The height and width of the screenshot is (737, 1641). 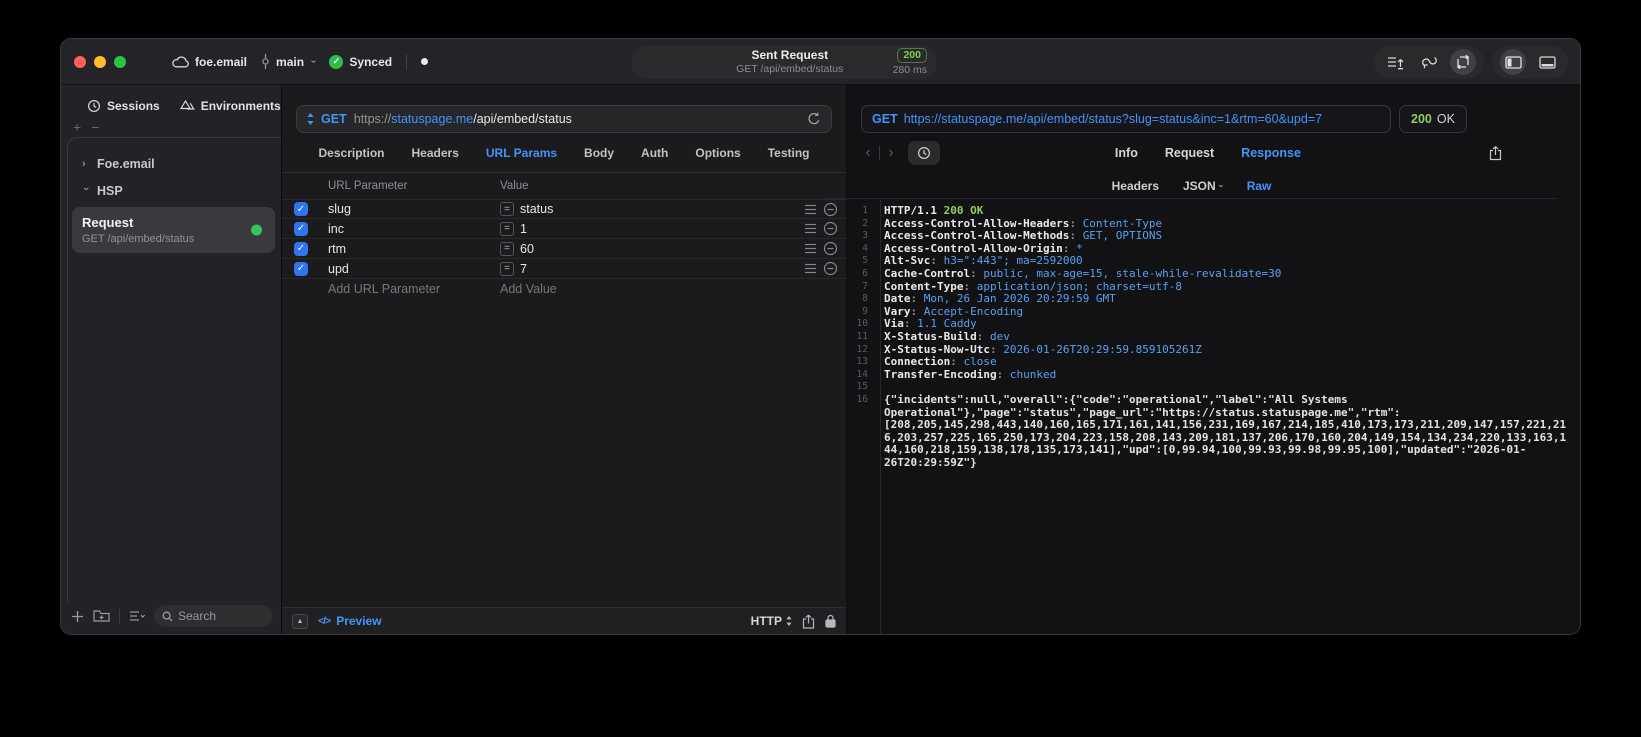 I want to click on line-number: 2, so click(x=865, y=223).